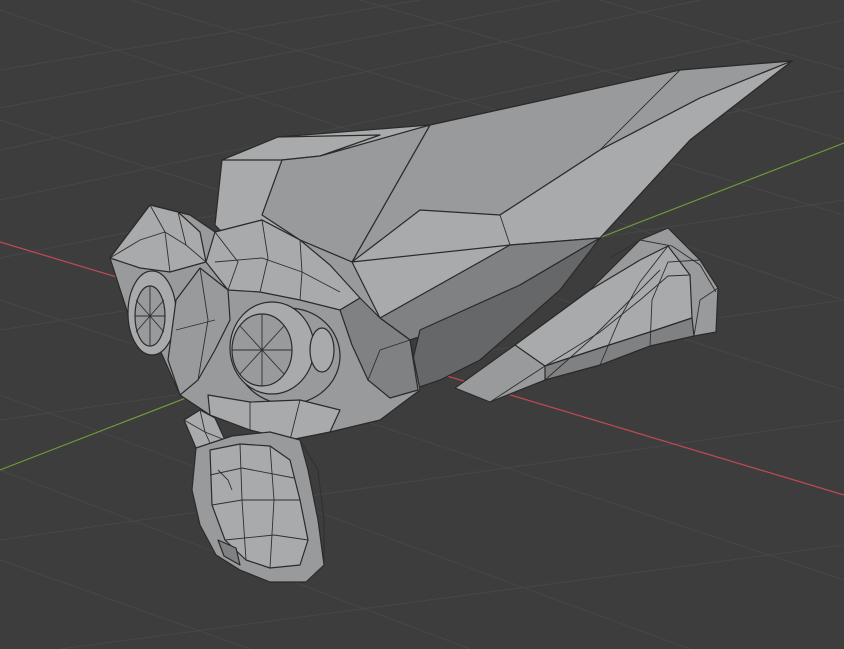  I want to click on mesh-jaw, so click(258, 507).